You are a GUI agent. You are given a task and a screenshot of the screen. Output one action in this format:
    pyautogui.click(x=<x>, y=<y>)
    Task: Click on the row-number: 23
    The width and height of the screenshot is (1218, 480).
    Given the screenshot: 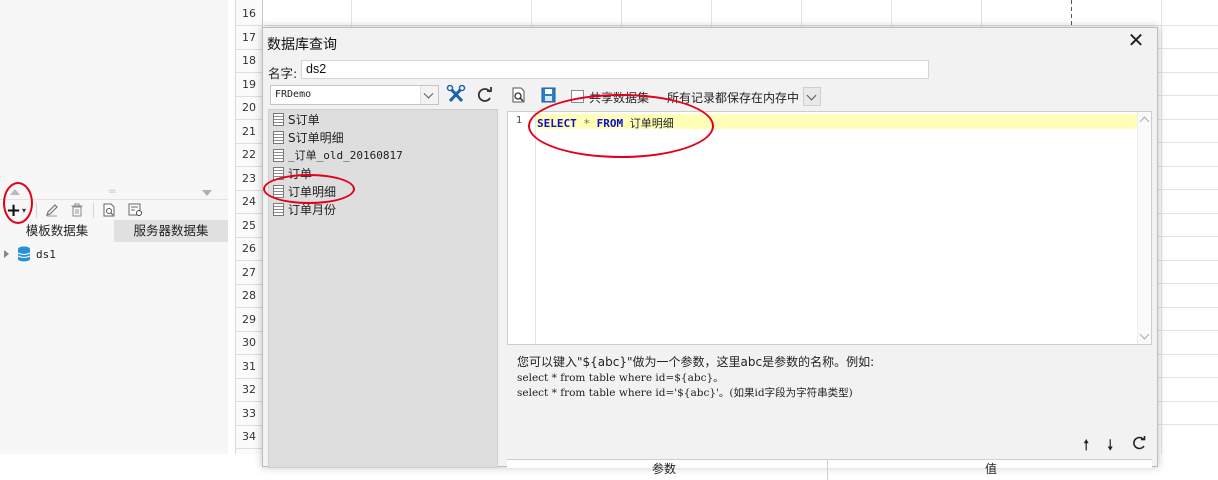 What is the action you would take?
    pyautogui.click(x=249, y=179)
    